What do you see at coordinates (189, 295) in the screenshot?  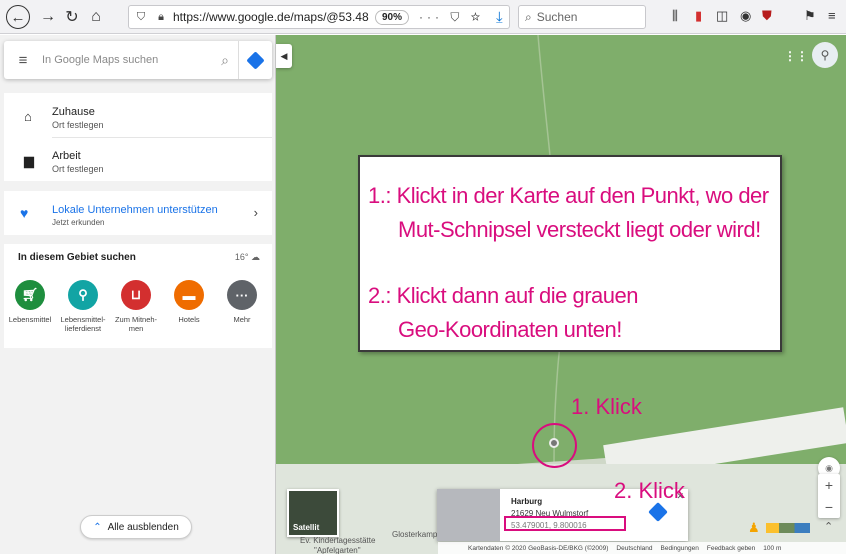 I see `bed-icon: ▬` at bounding box center [189, 295].